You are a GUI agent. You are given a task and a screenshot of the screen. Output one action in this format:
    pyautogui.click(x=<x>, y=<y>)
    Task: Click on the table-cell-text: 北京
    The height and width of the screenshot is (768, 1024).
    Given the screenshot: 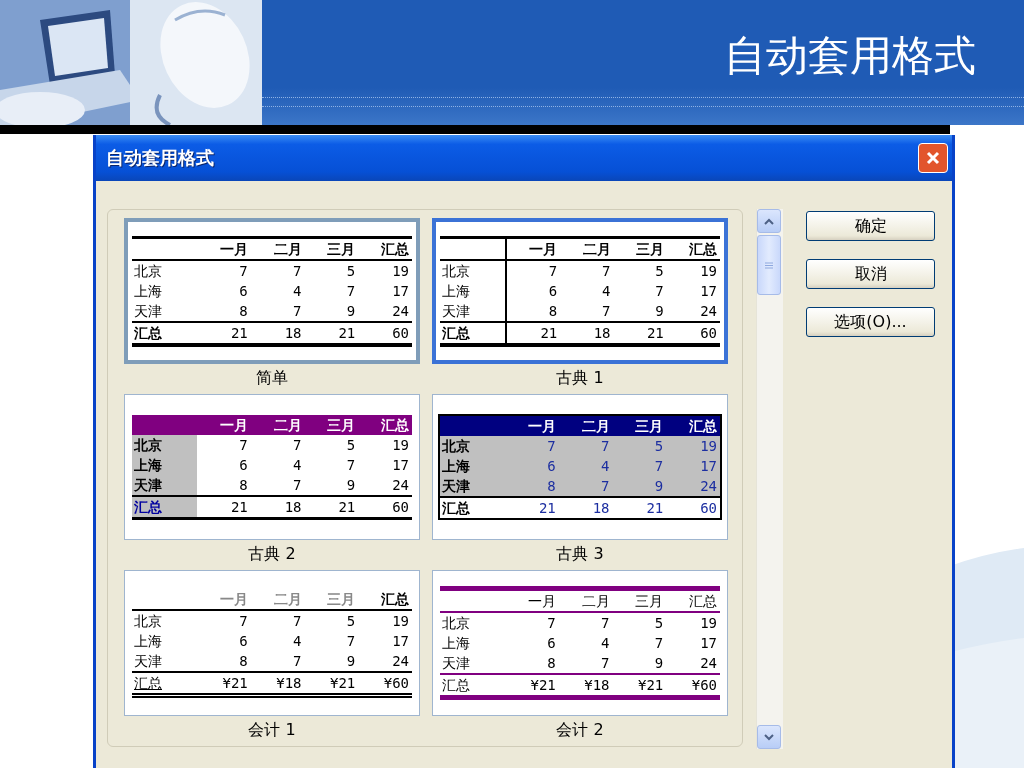 What is the action you would take?
    pyautogui.click(x=456, y=623)
    